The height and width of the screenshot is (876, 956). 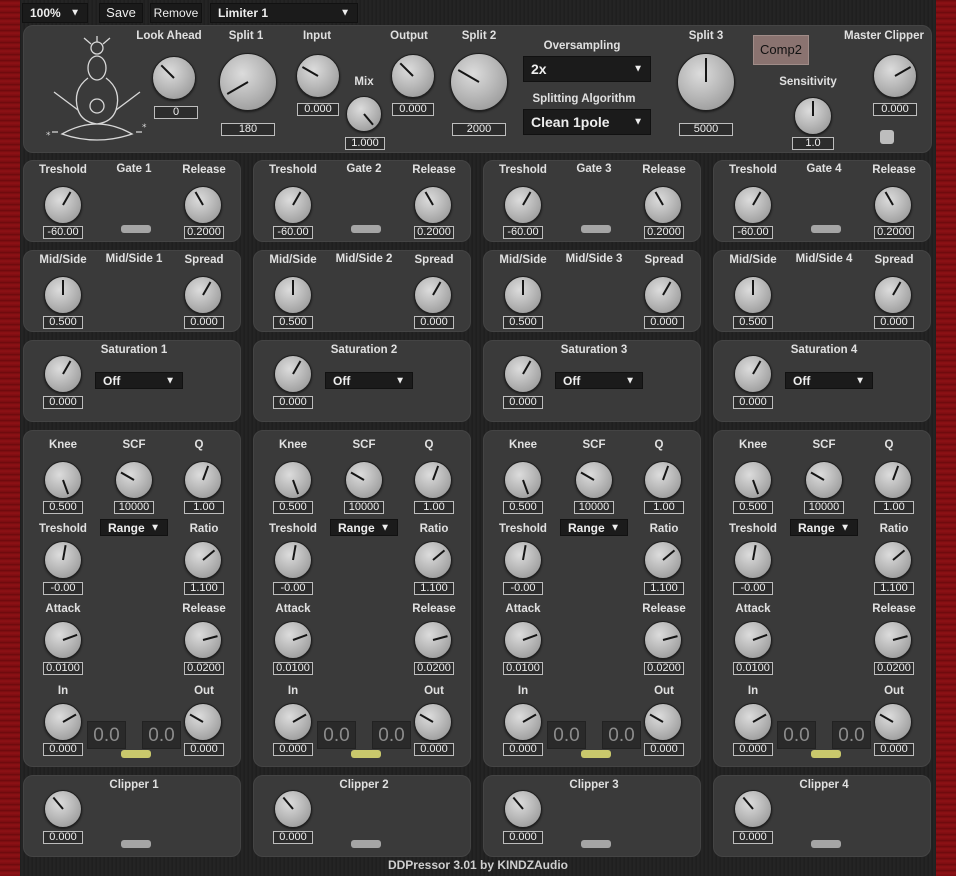 What do you see at coordinates (284, 13) in the screenshot?
I see `preset-select: Limiter 1 ▼` at bounding box center [284, 13].